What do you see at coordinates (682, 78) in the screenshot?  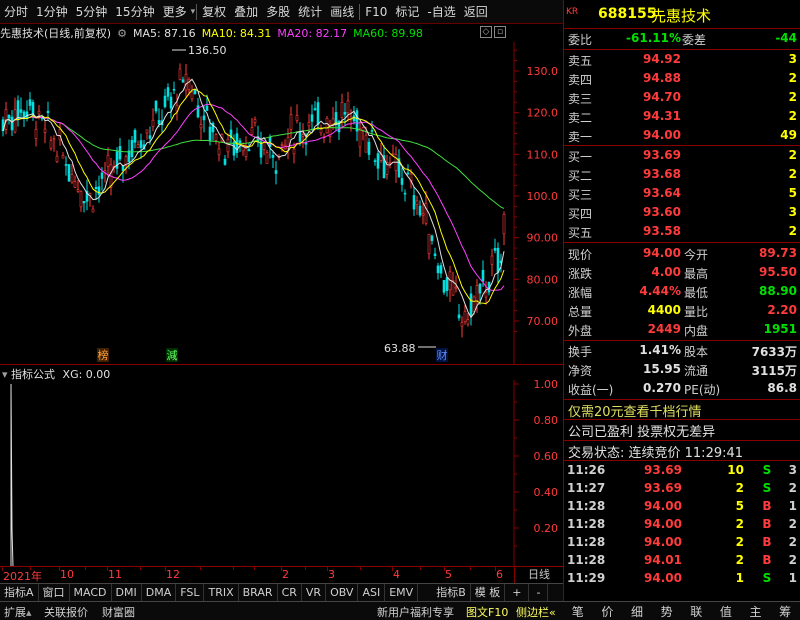 I see `sell-level-row: 卖四 94.88 2` at bounding box center [682, 78].